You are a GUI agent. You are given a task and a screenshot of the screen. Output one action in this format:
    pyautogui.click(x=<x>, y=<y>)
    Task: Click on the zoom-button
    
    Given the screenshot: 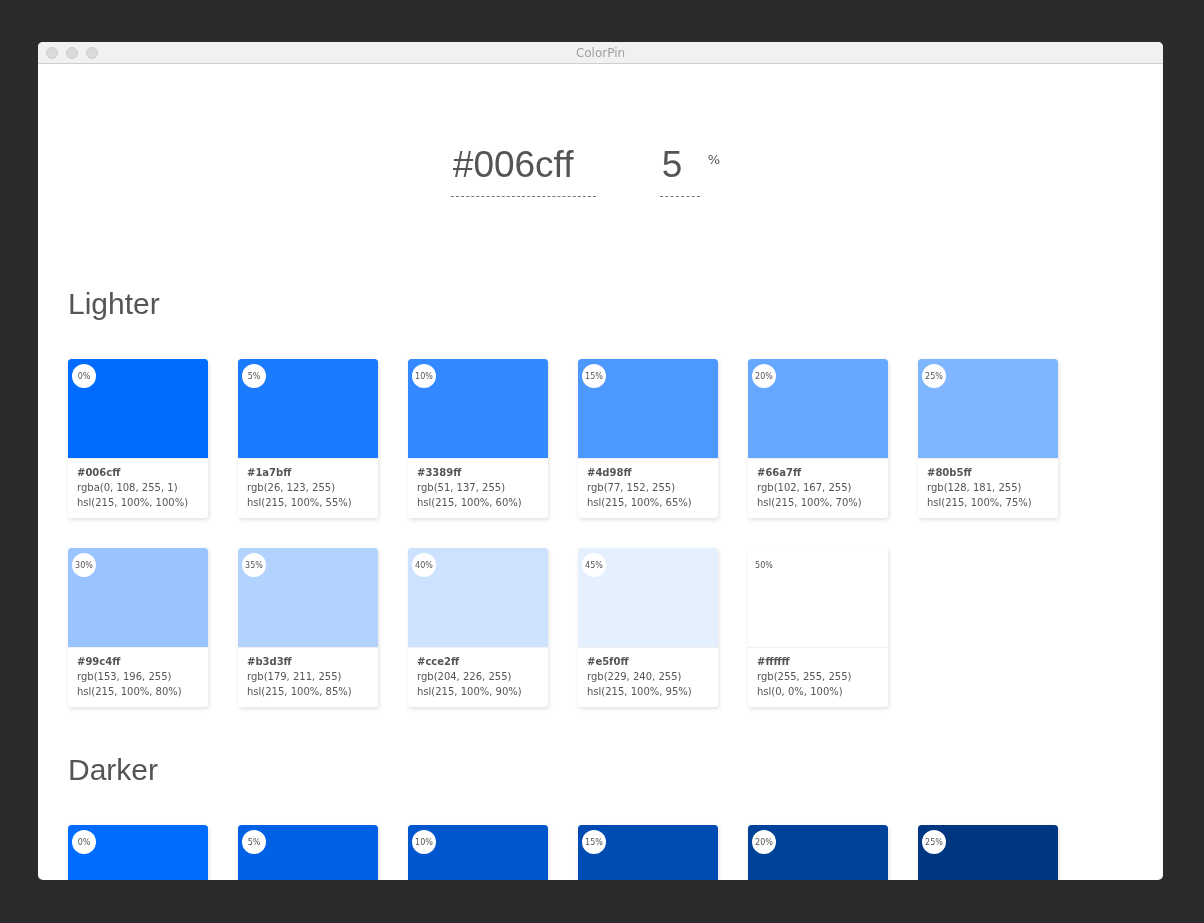 What is the action you would take?
    pyautogui.click(x=92, y=53)
    